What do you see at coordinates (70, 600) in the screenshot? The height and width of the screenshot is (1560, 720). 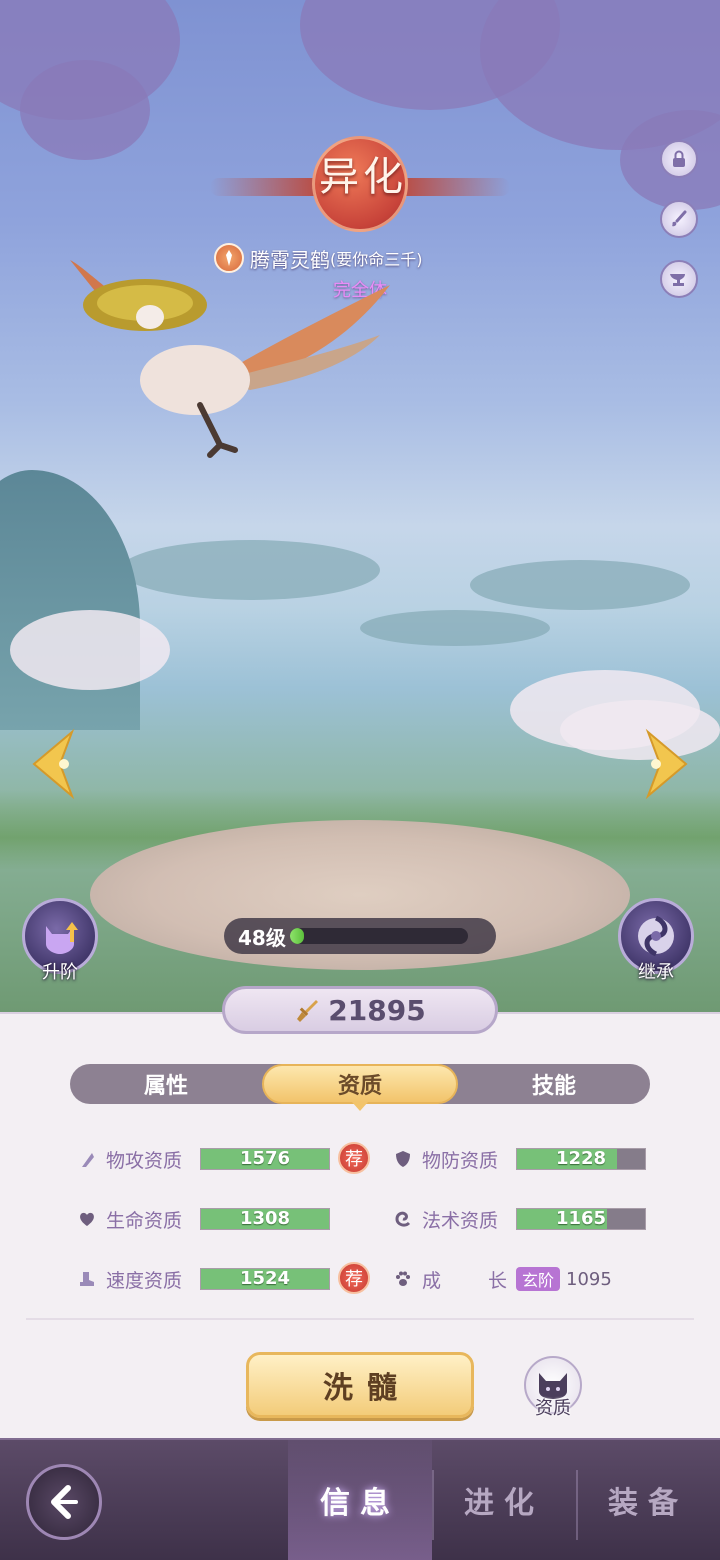 I see `cliff` at bounding box center [70, 600].